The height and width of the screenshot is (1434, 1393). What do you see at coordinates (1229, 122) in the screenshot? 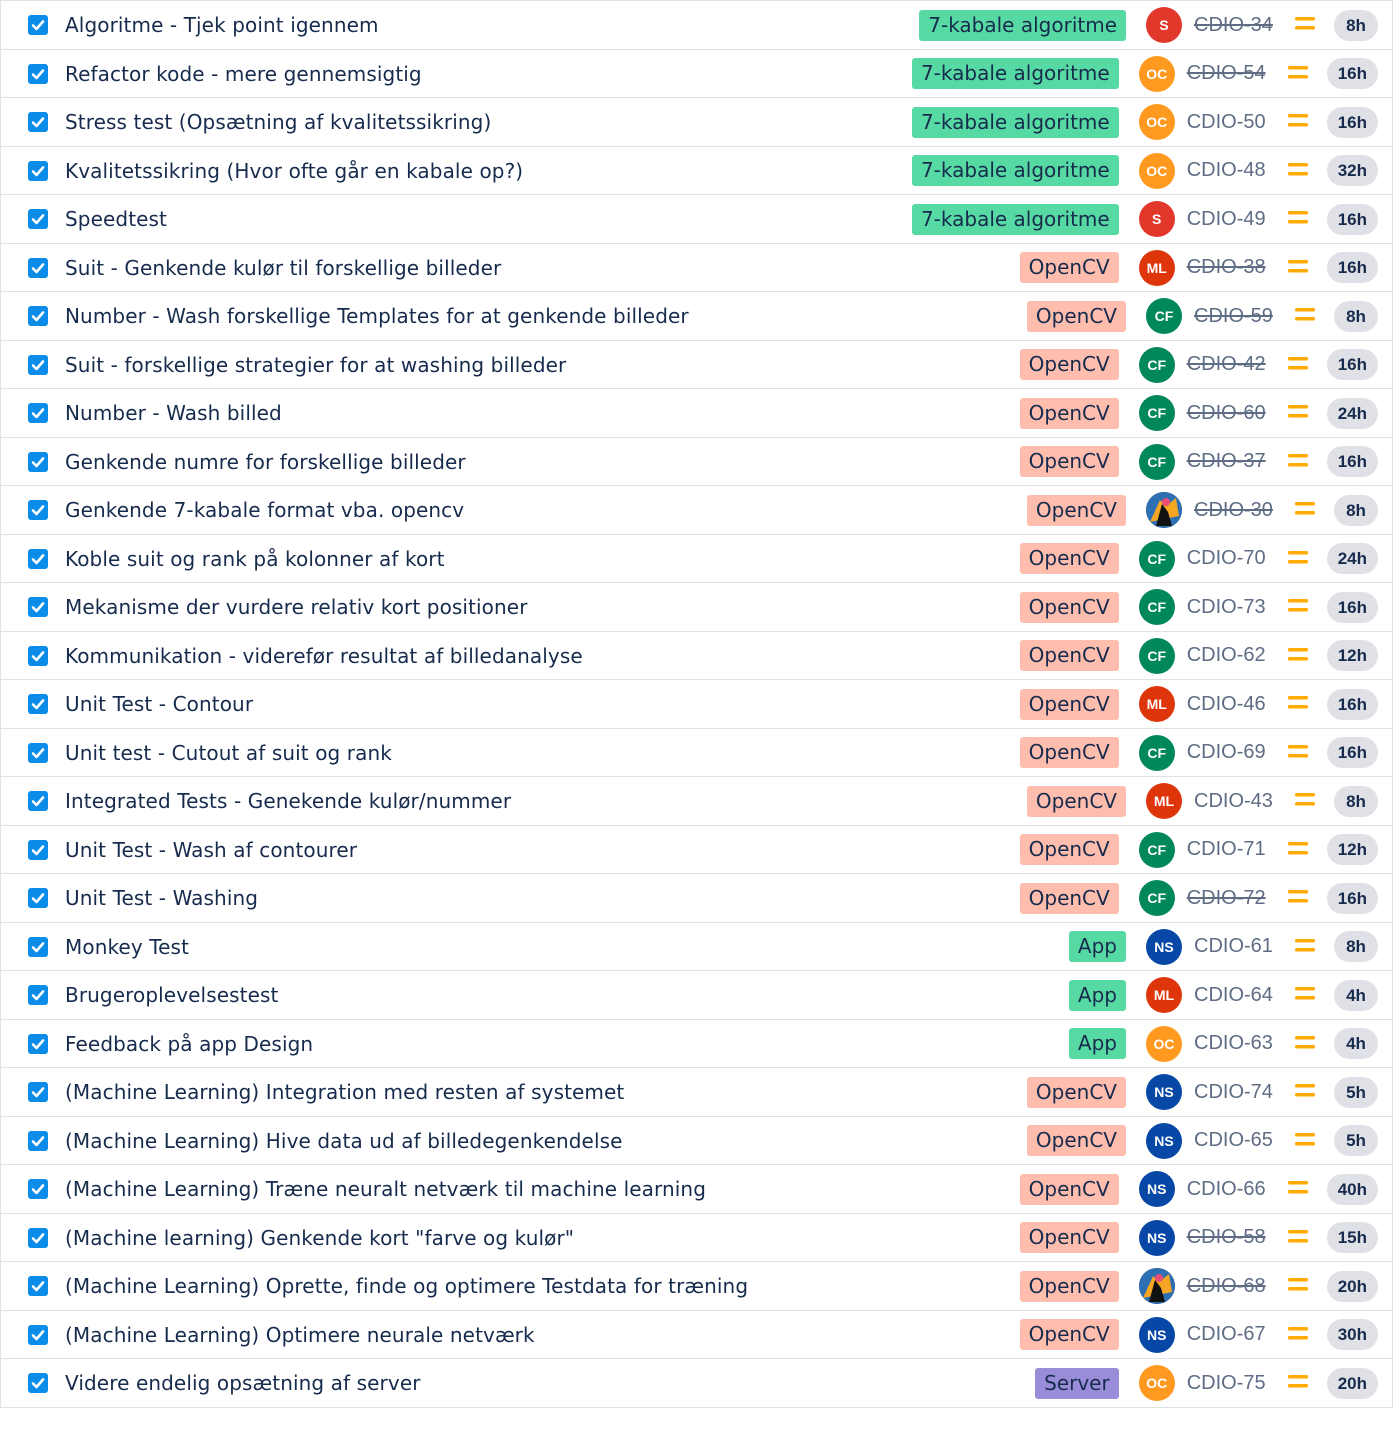
I see `issue-key: CDIO-50` at bounding box center [1229, 122].